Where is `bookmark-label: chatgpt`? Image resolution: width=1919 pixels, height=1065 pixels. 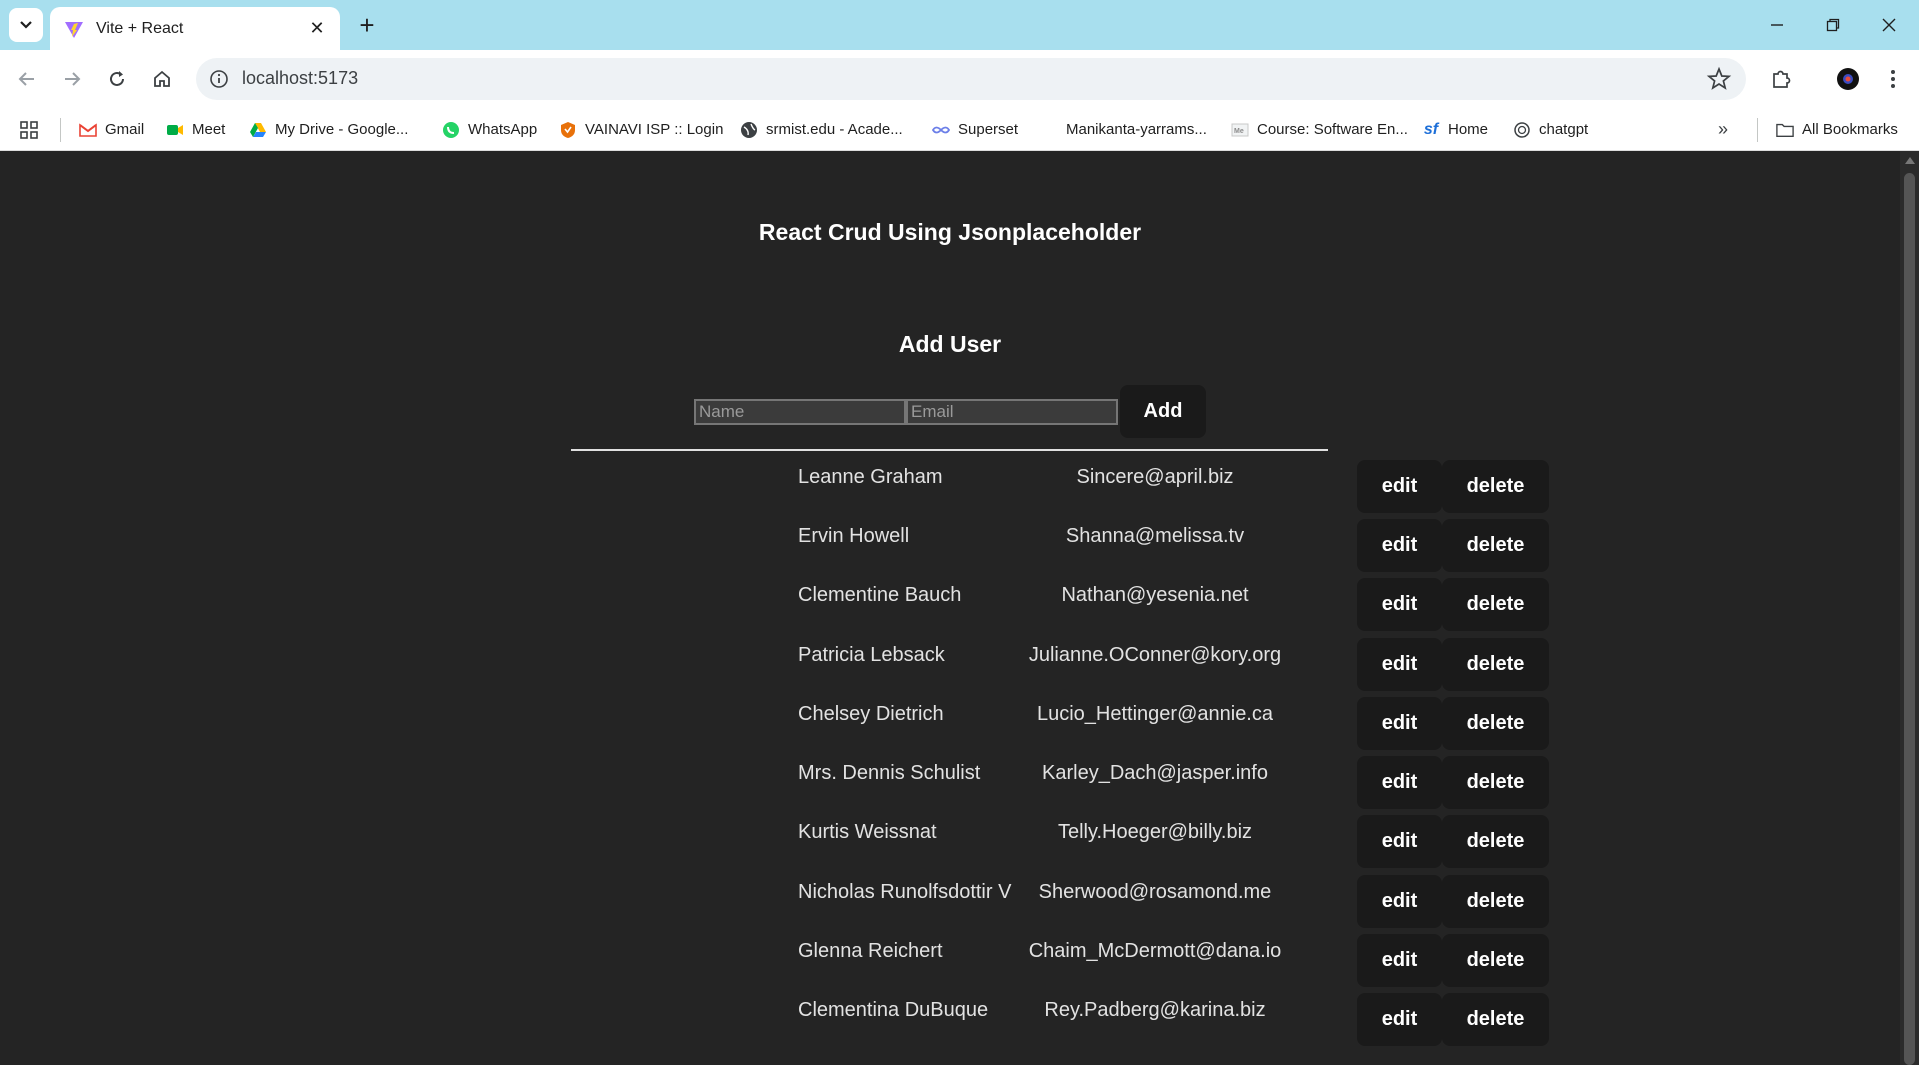 bookmark-label: chatgpt is located at coordinates (1564, 129).